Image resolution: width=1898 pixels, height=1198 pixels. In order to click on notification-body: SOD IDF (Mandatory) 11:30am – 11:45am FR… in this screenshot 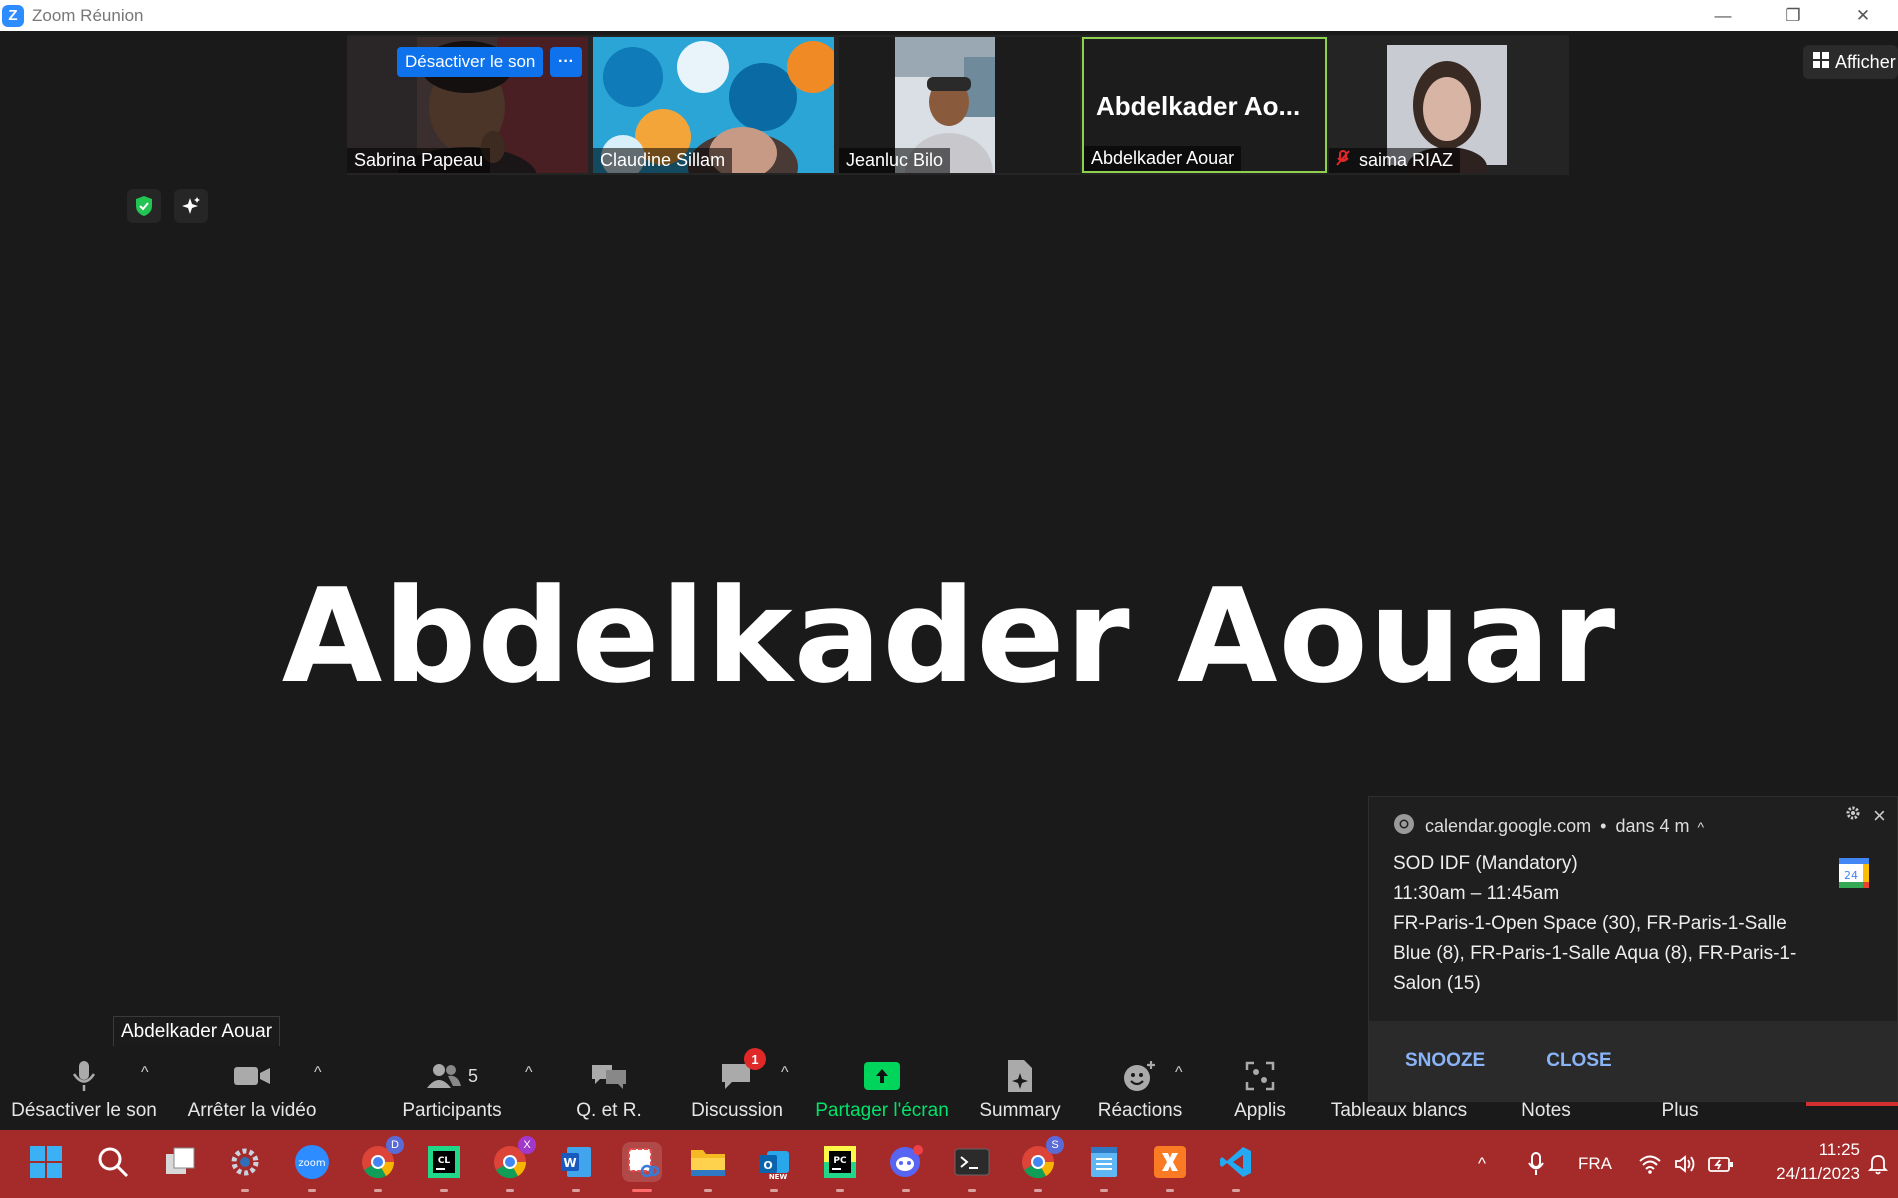, I will do `click(1608, 924)`.